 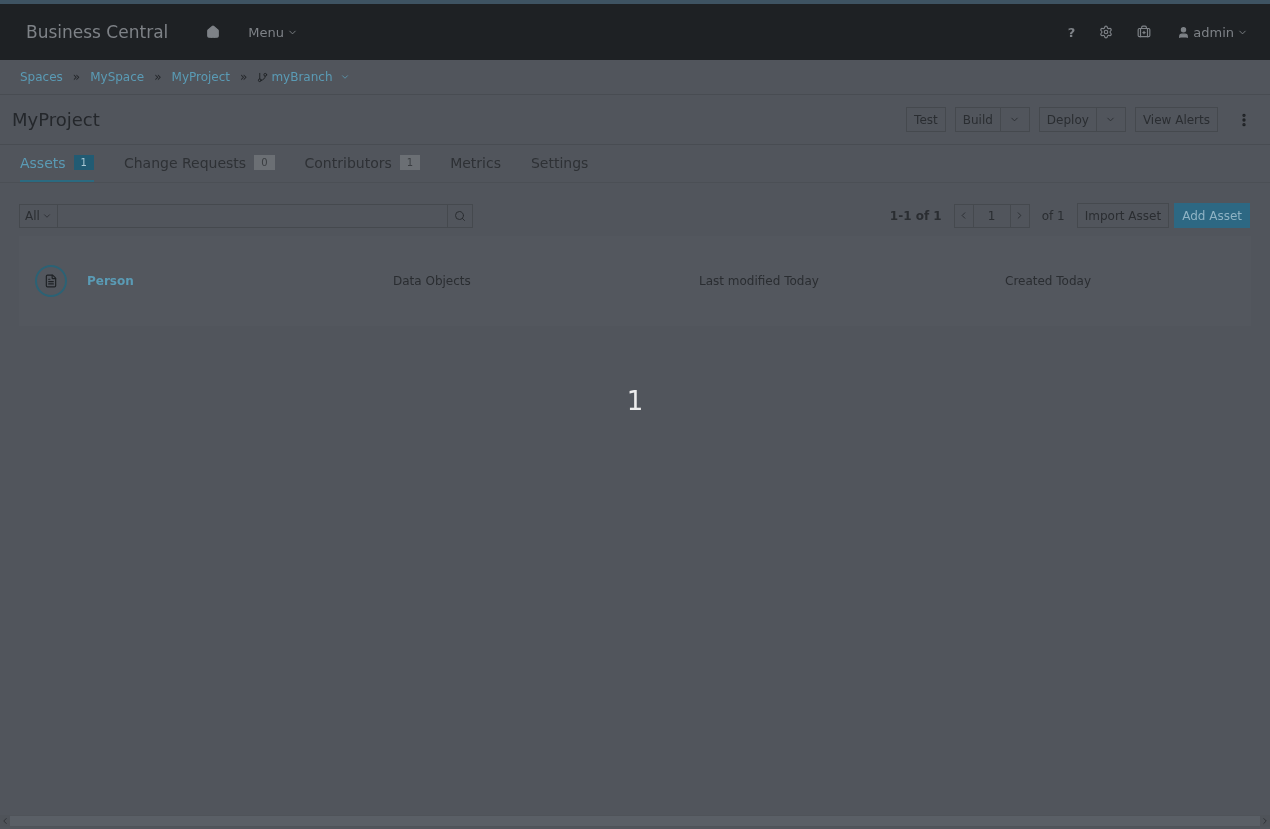 I want to click on search-icon, so click(x=459, y=215).